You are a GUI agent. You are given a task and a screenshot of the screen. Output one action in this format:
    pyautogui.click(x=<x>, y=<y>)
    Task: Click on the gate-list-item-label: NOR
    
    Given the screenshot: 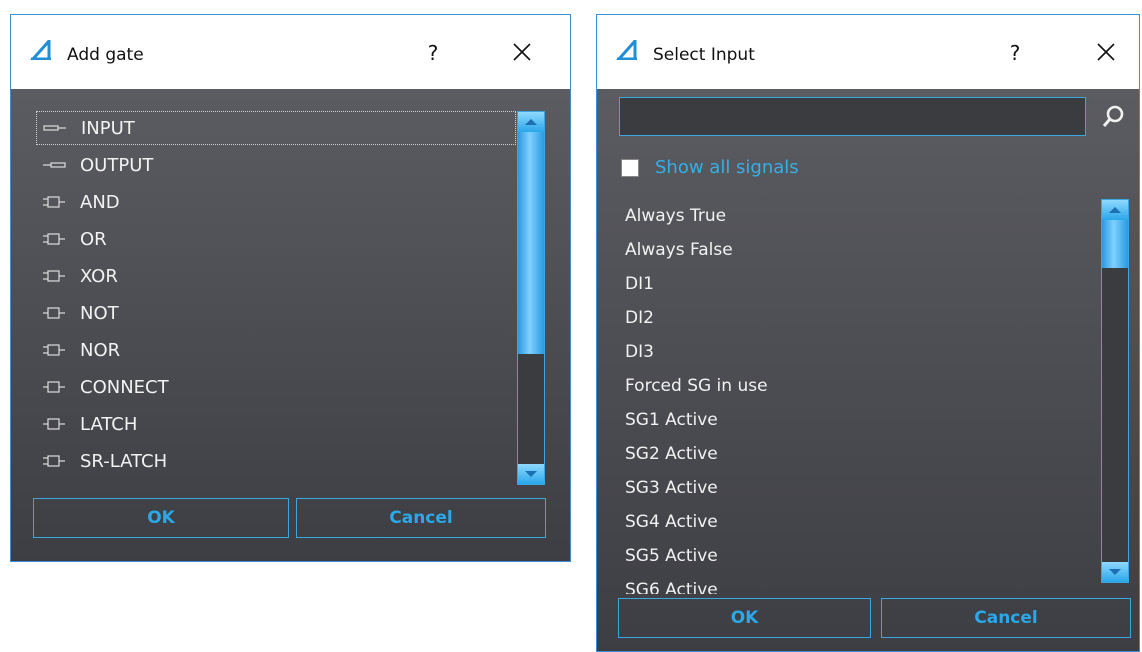 What is the action you would take?
    pyautogui.click(x=100, y=350)
    